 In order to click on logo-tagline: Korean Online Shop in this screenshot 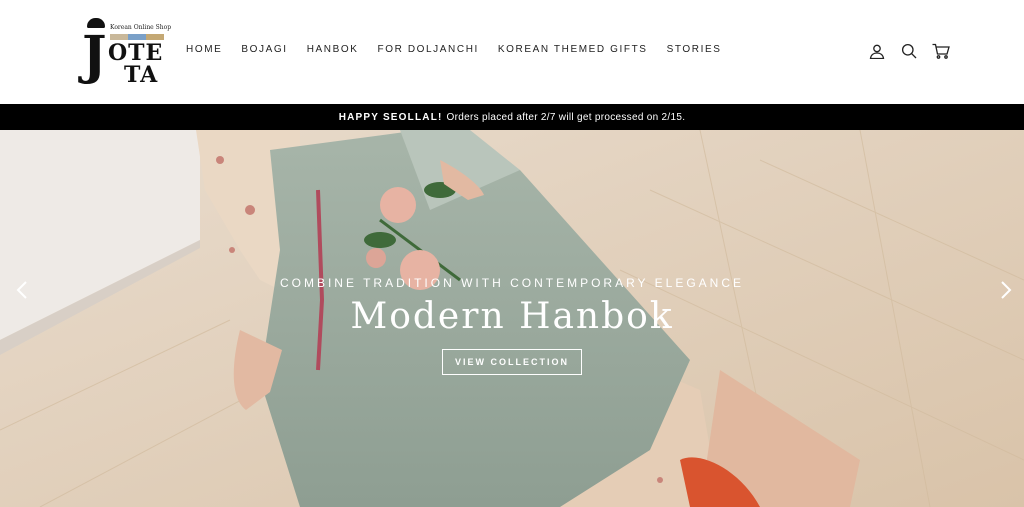, I will do `click(141, 27)`.